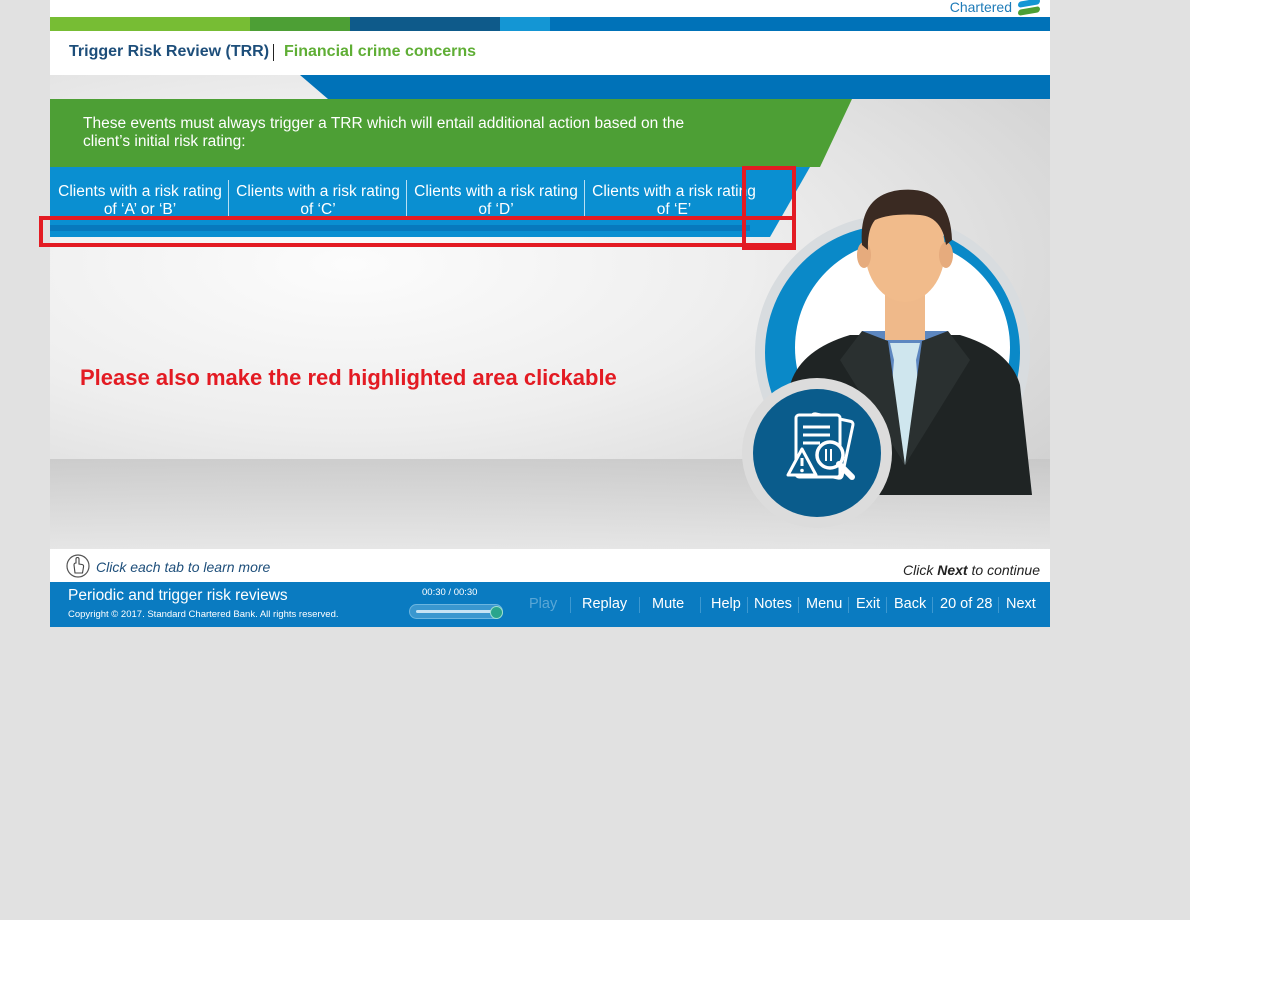  What do you see at coordinates (183, 567) in the screenshot?
I see `instruction-tip: Click each tab to learn more` at bounding box center [183, 567].